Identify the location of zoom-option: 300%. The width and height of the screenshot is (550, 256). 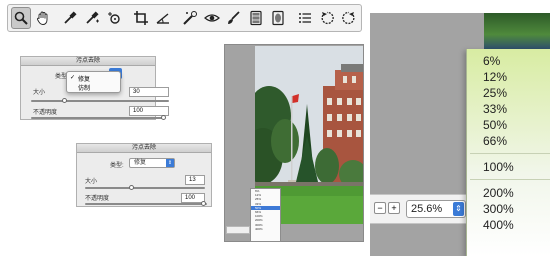
(498, 209).